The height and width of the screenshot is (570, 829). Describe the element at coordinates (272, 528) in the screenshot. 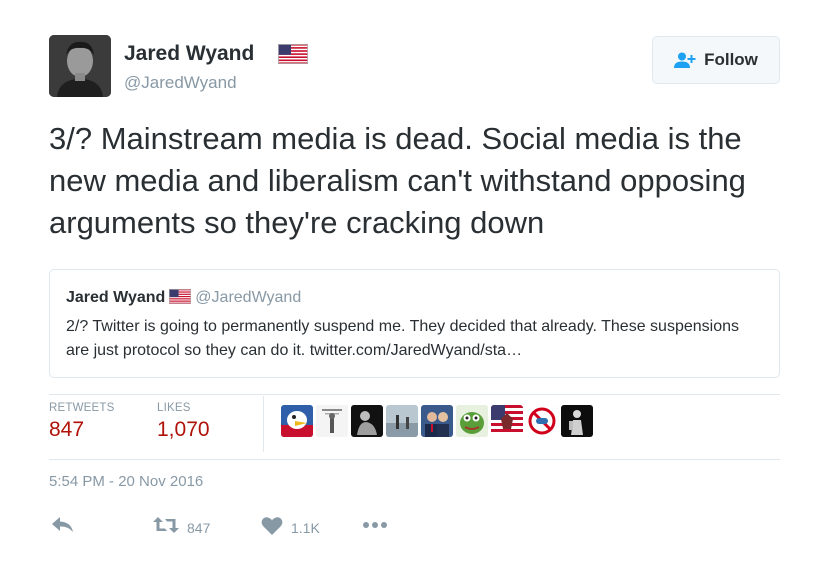

I see `heart-icon` at that location.